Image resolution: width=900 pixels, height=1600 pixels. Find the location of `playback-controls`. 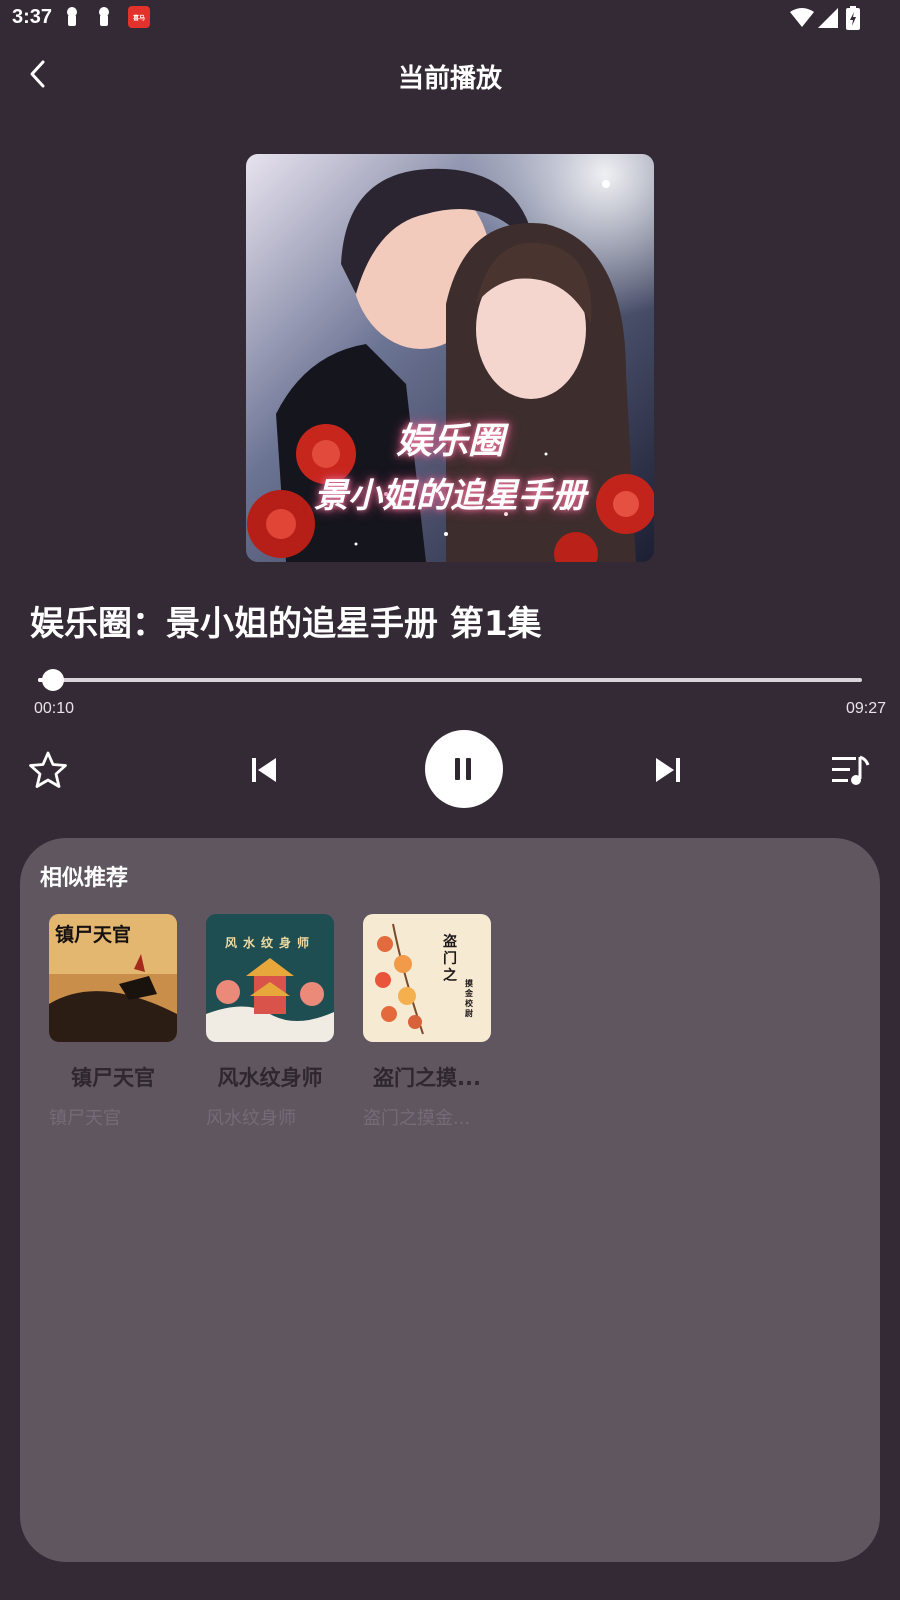

playback-controls is located at coordinates (450, 770).